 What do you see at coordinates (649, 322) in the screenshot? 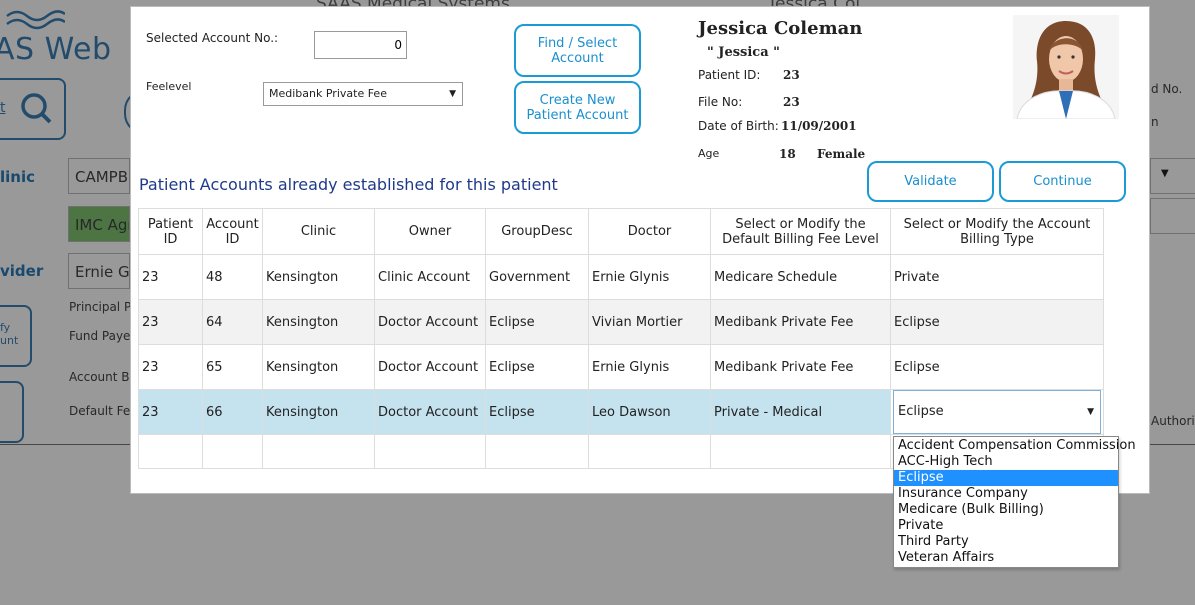
I see `table-cell: Vivian Mortier` at bounding box center [649, 322].